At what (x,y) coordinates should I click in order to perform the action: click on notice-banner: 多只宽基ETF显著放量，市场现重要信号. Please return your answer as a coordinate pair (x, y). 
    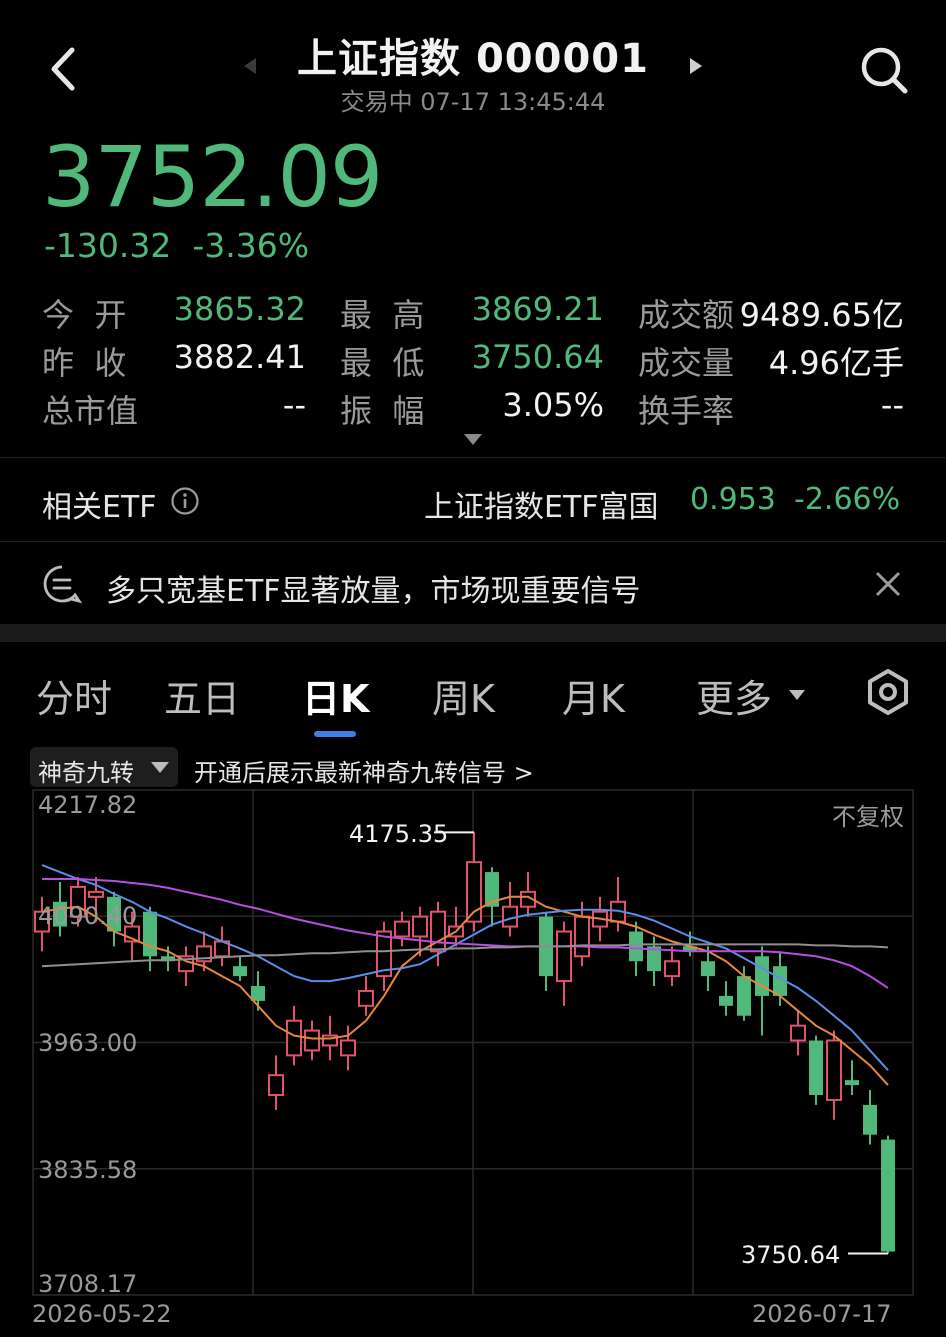
    Looking at the image, I should click on (473, 583).